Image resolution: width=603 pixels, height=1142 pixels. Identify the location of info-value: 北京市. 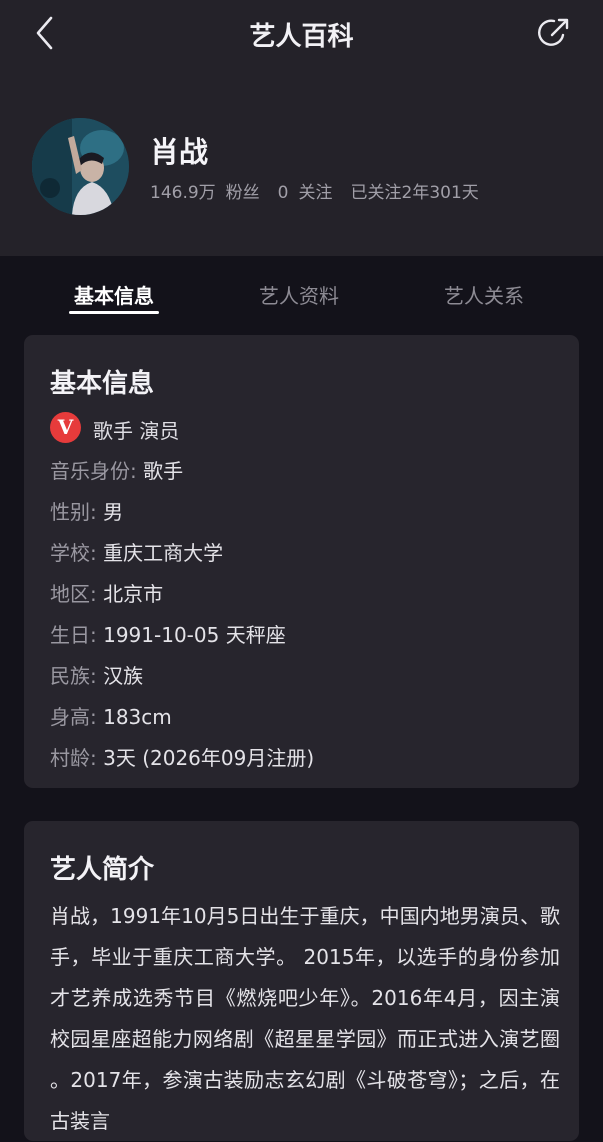
(133, 594).